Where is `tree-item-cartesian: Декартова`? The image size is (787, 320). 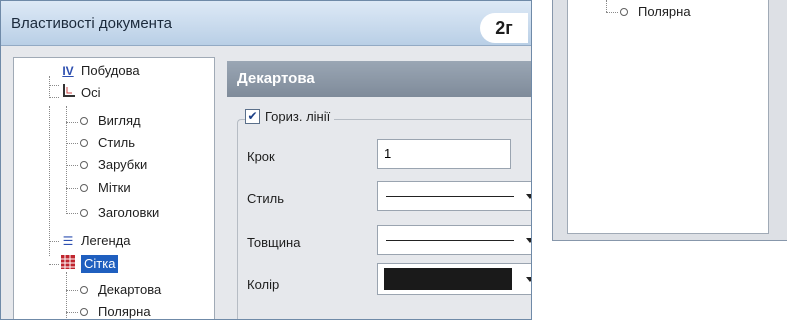 tree-item-cartesian: Декартова is located at coordinates (120, 290).